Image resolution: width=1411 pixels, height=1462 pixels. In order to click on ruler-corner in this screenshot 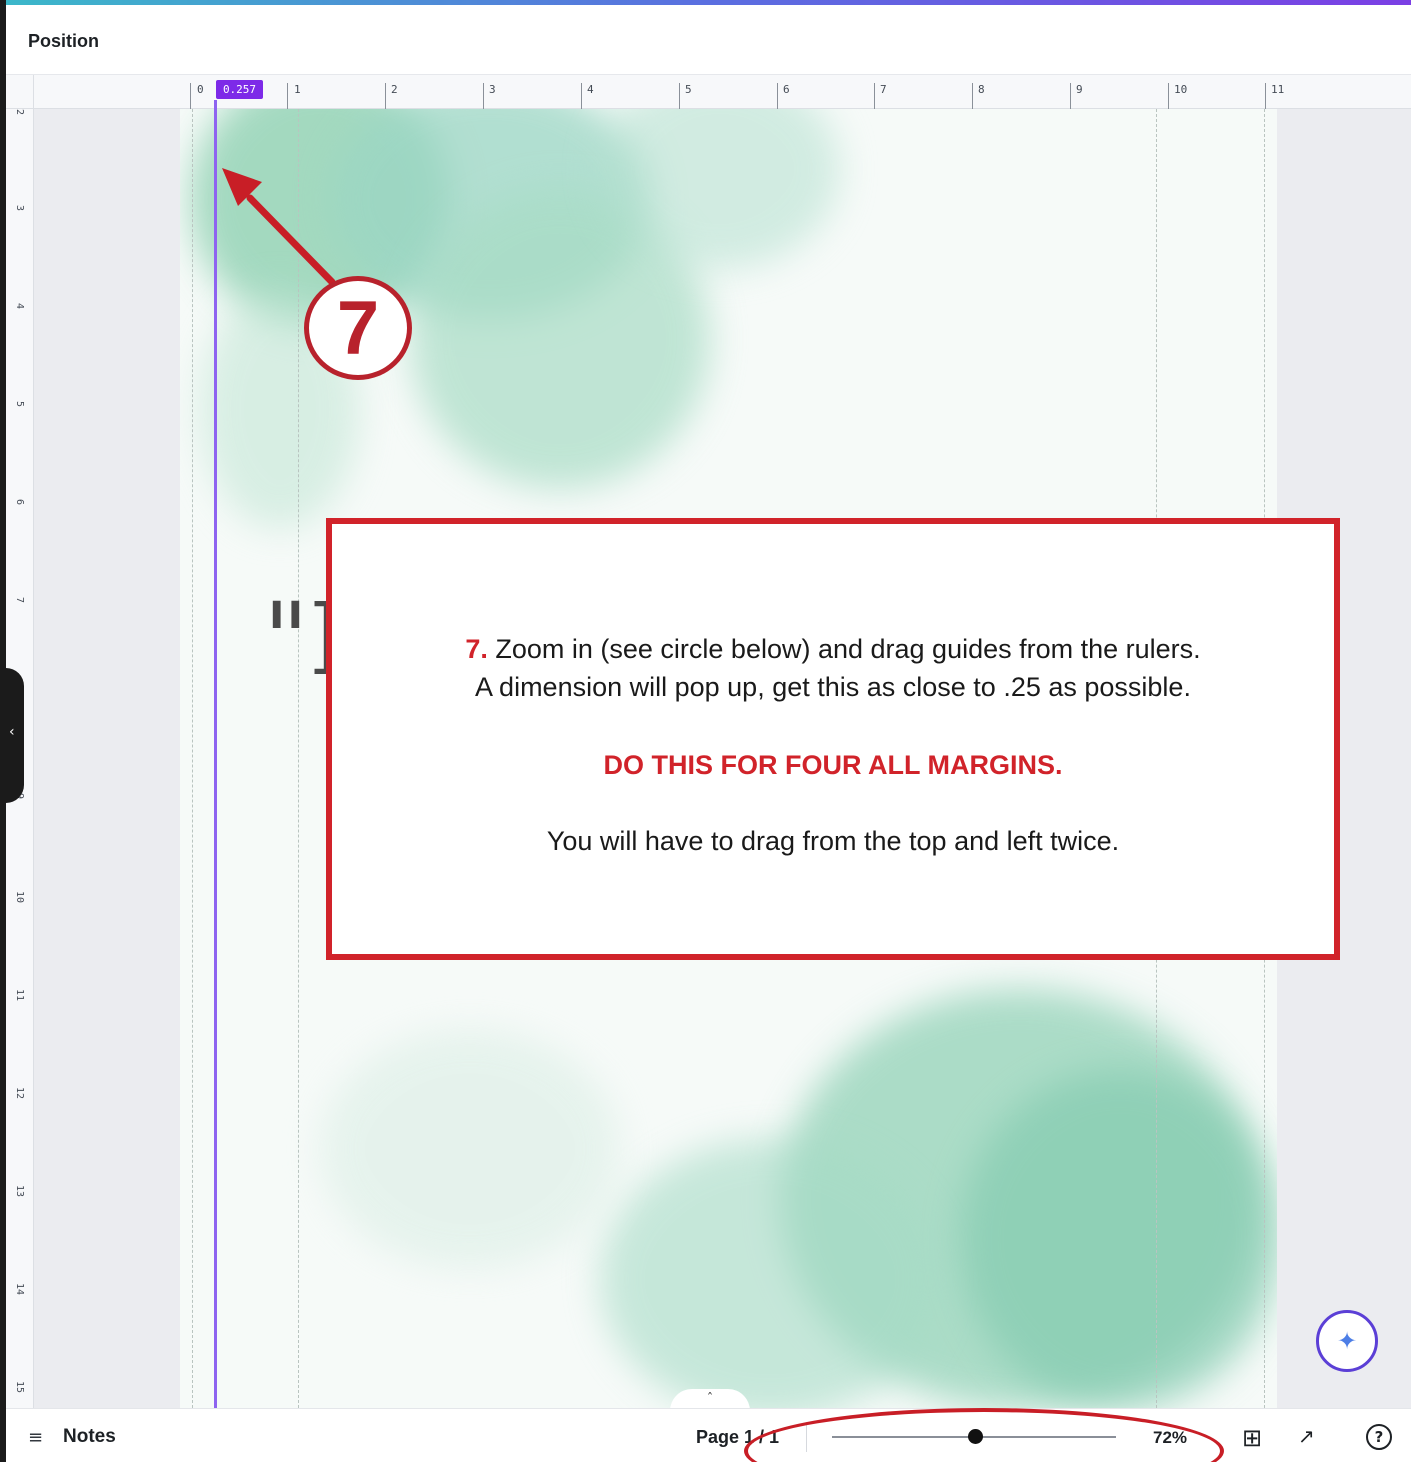, I will do `click(20, 92)`.